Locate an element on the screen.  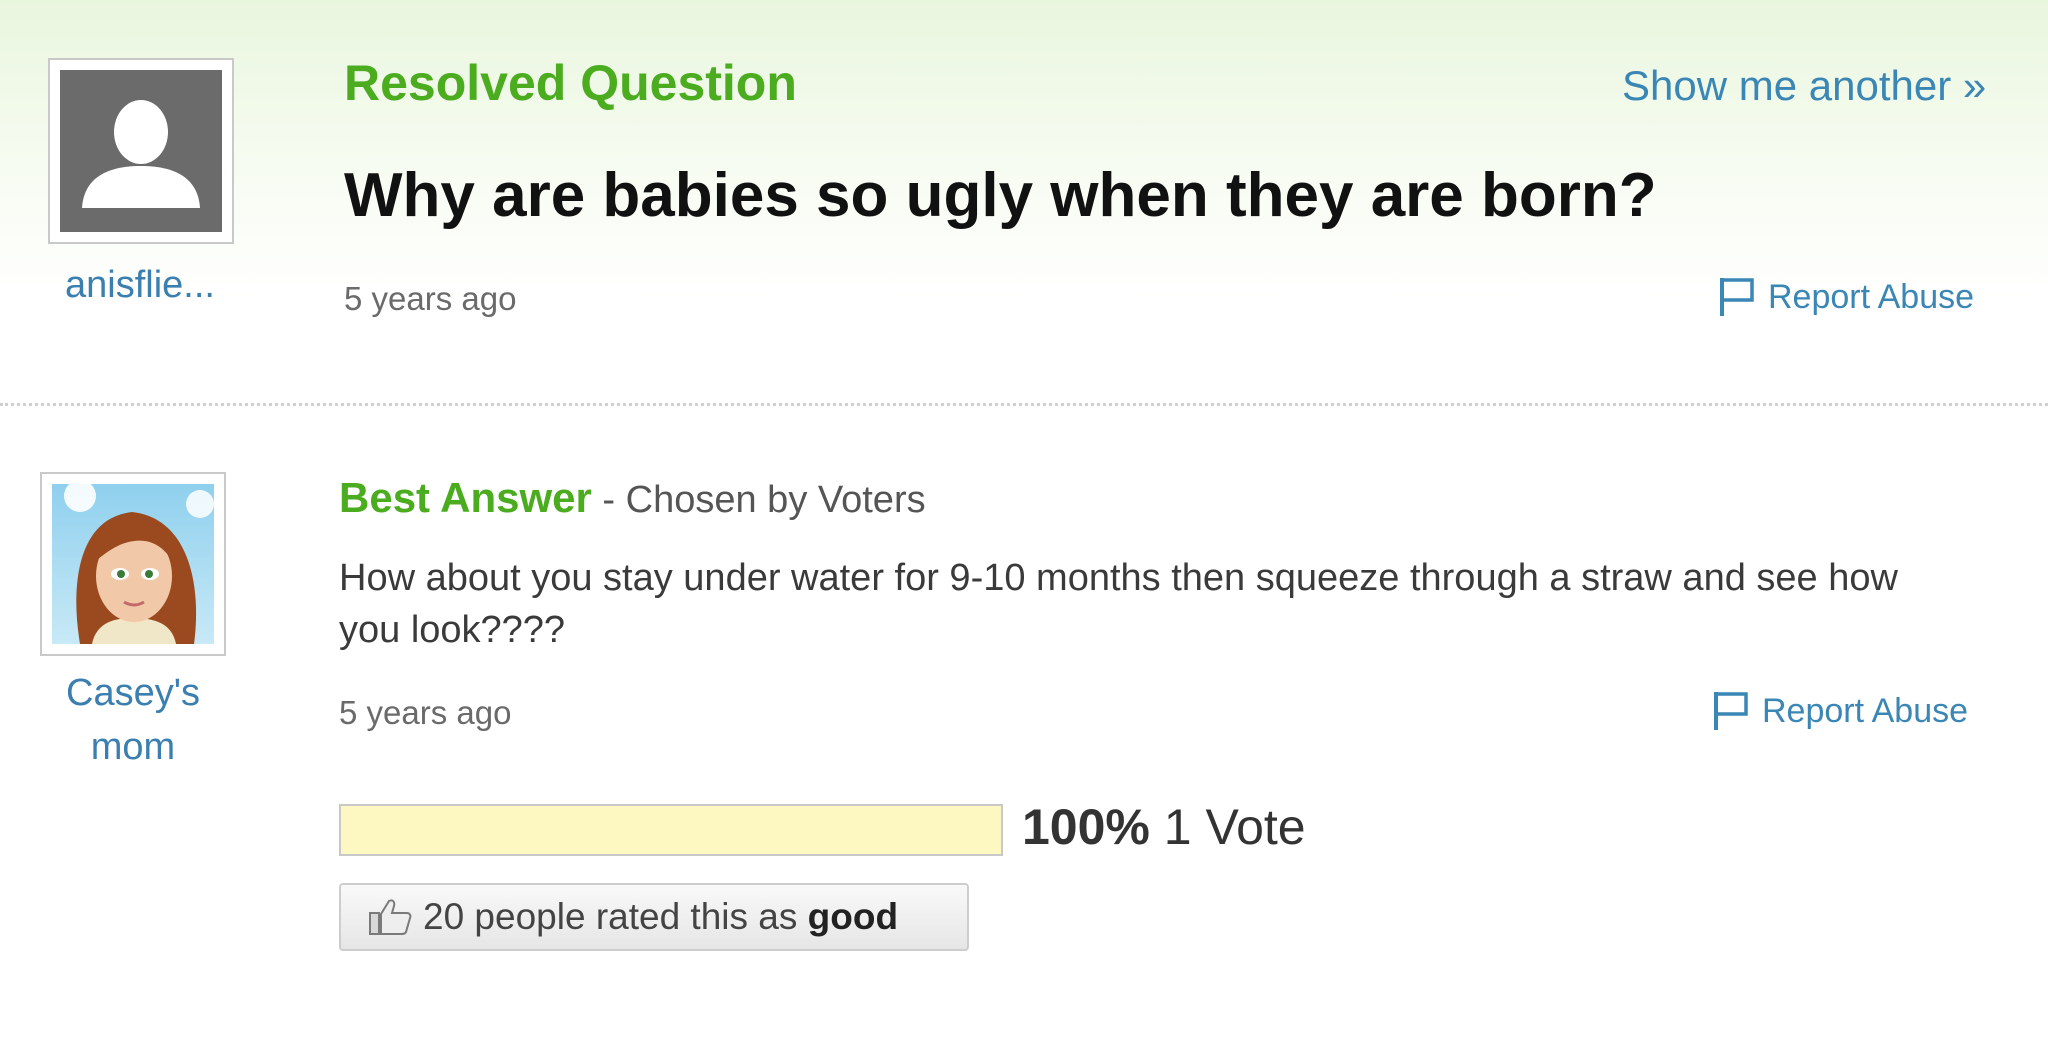
rating-button: 20 people rated this as good is located at coordinates (654, 917).